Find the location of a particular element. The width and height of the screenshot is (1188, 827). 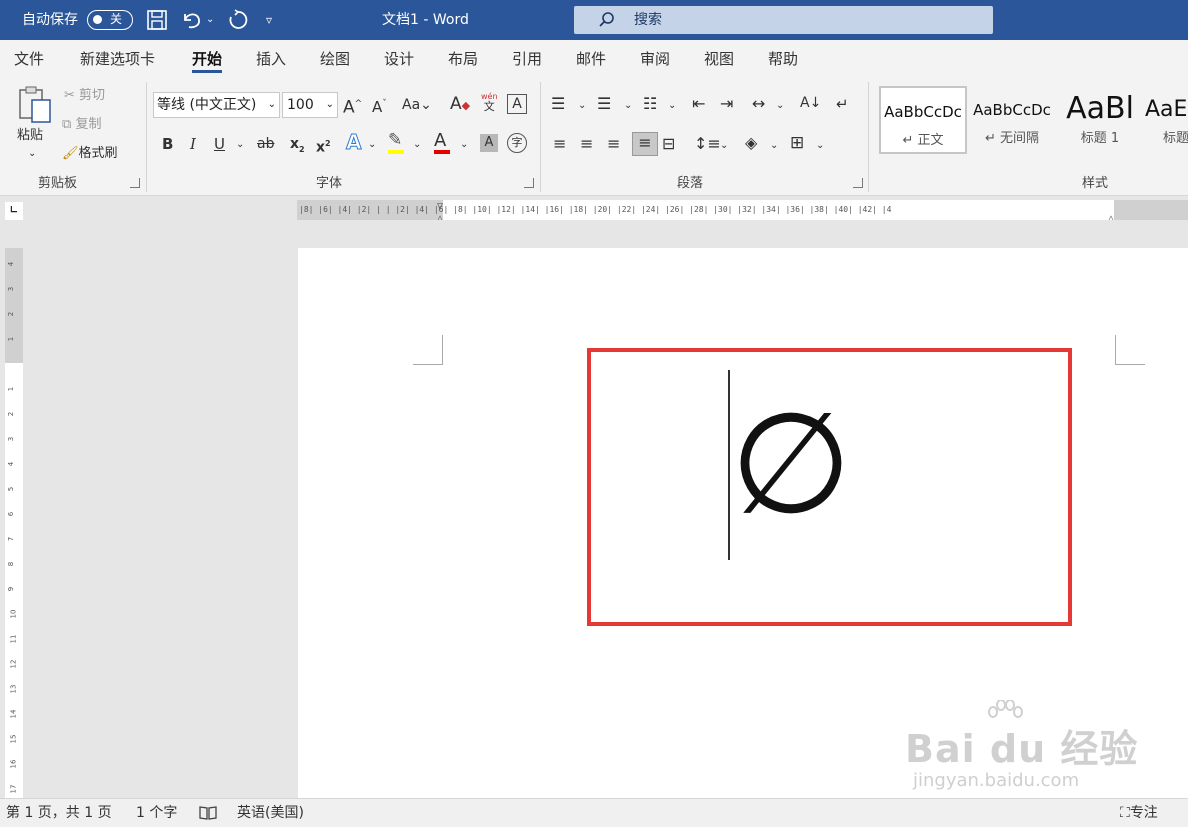

tab-review: 审阅 is located at coordinates (655, 59).